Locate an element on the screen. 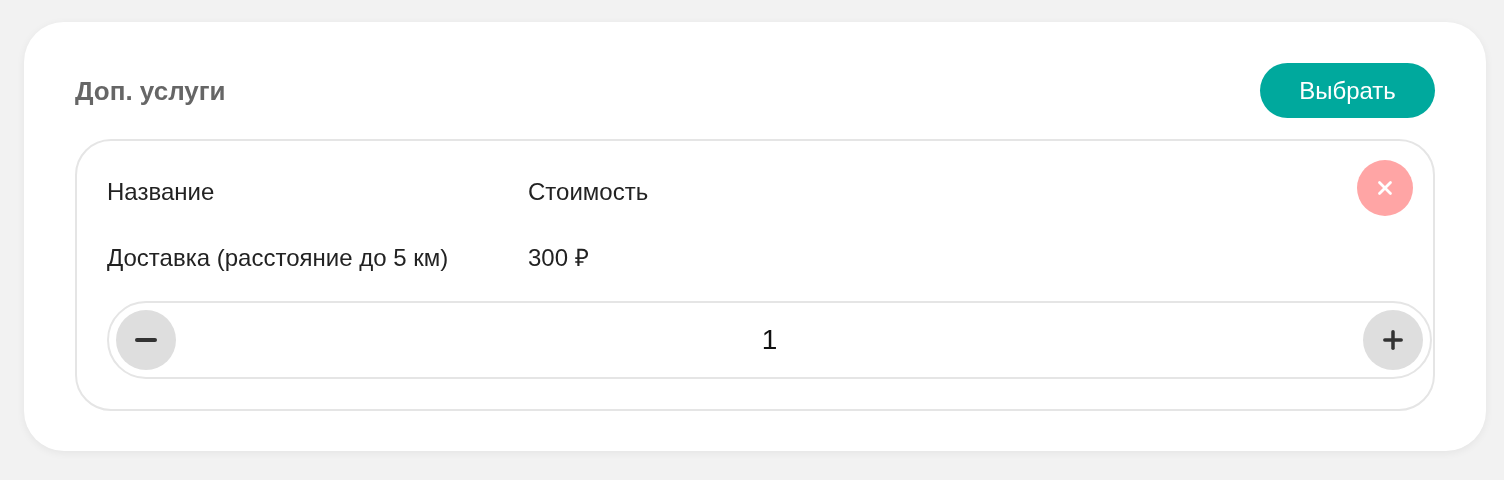  service-price: 300 ₽ is located at coordinates (558, 258).